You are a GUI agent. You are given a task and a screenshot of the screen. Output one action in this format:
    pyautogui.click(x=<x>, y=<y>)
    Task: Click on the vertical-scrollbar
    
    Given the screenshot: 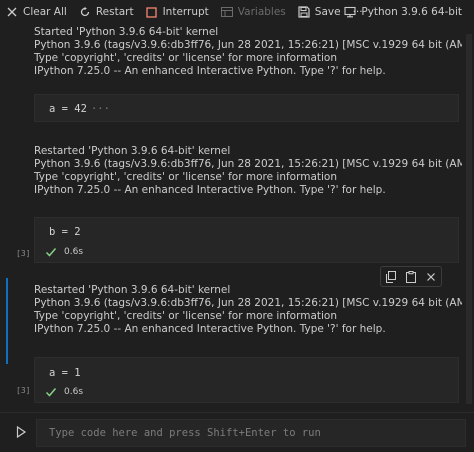 What is the action you would take?
    pyautogui.click(x=469, y=217)
    